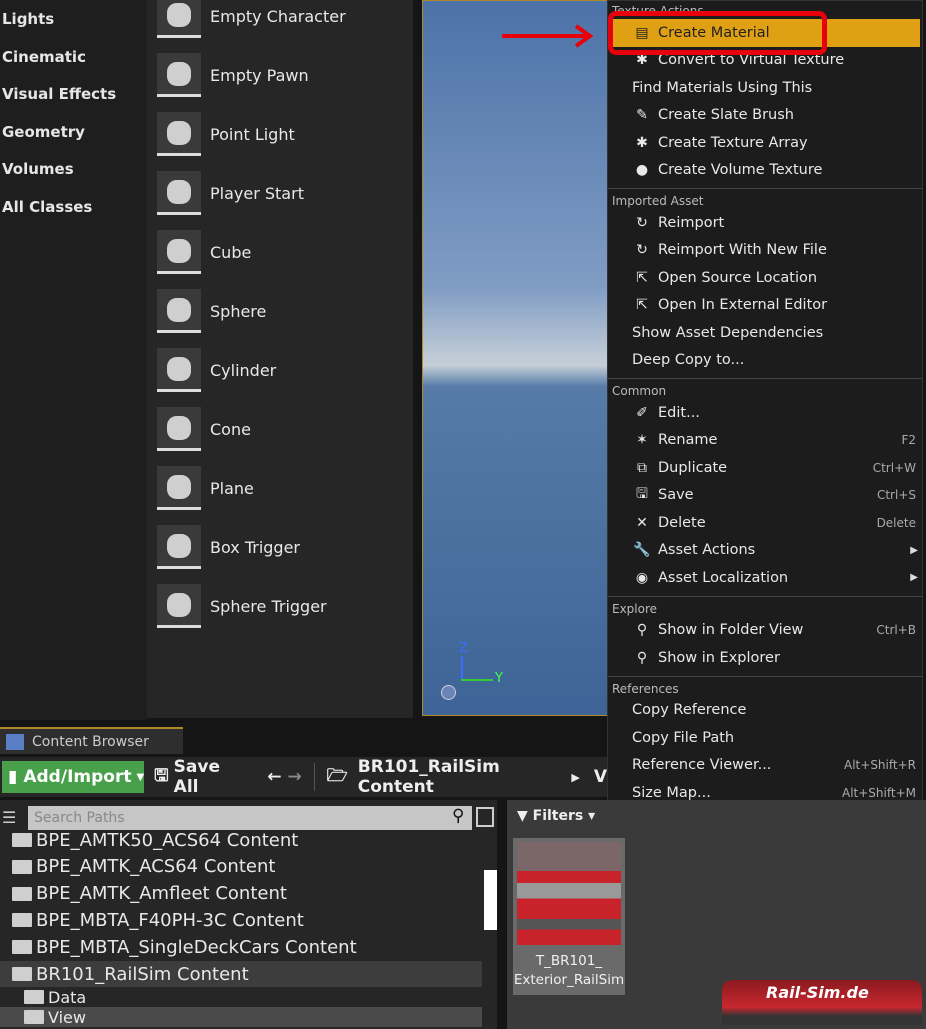  Describe the element at coordinates (688, 440) in the screenshot. I see `menu-item-label: Rename` at that location.